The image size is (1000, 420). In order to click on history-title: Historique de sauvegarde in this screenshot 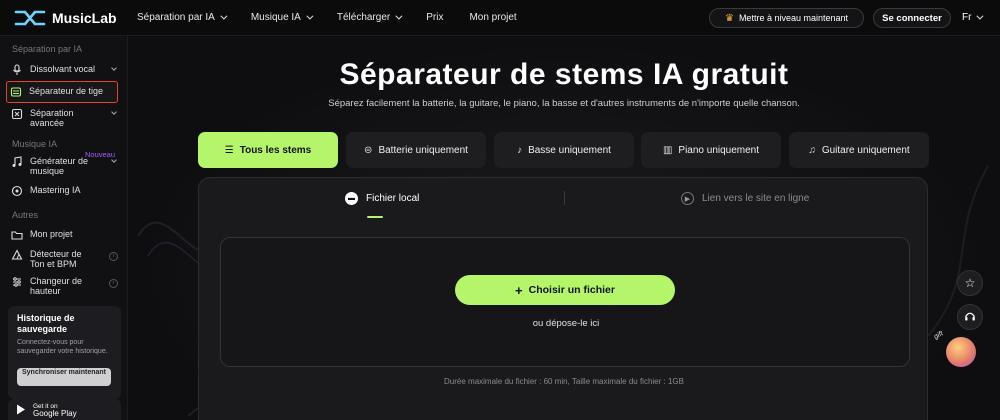, I will do `click(46, 323)`.